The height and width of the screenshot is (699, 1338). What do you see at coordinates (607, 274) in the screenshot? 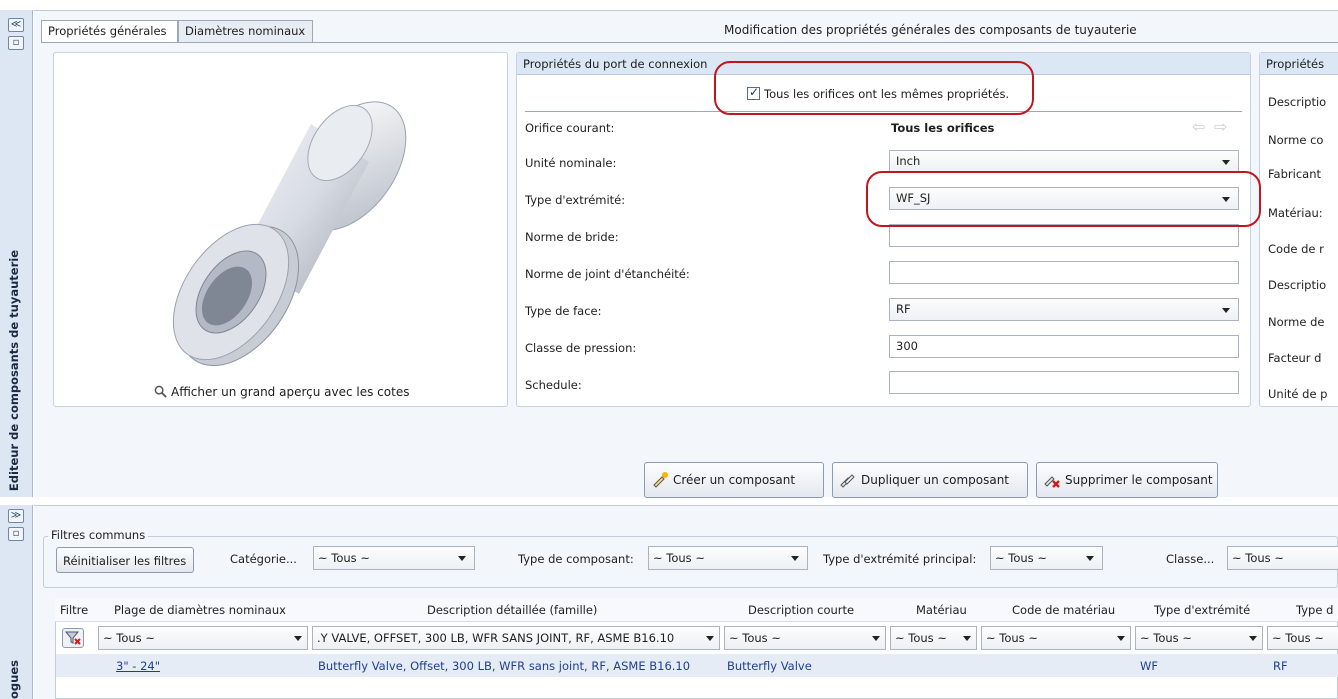
I see `gasket-standard-label: Norme de joint d'étanchéité:` at bounding box center [607, 274].